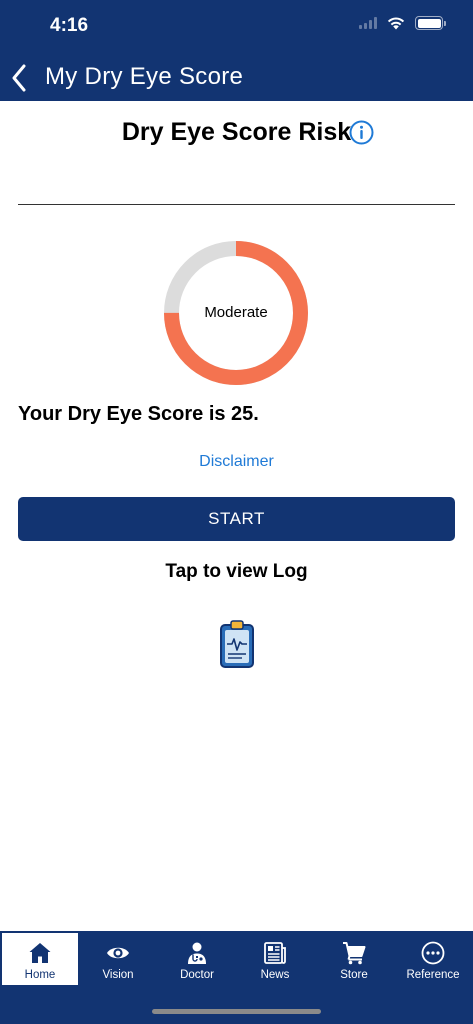 Image resolution: width=473 pixels, height=1024 pixels. I want to click on gauge-label: Moderate, so click(236, 312).